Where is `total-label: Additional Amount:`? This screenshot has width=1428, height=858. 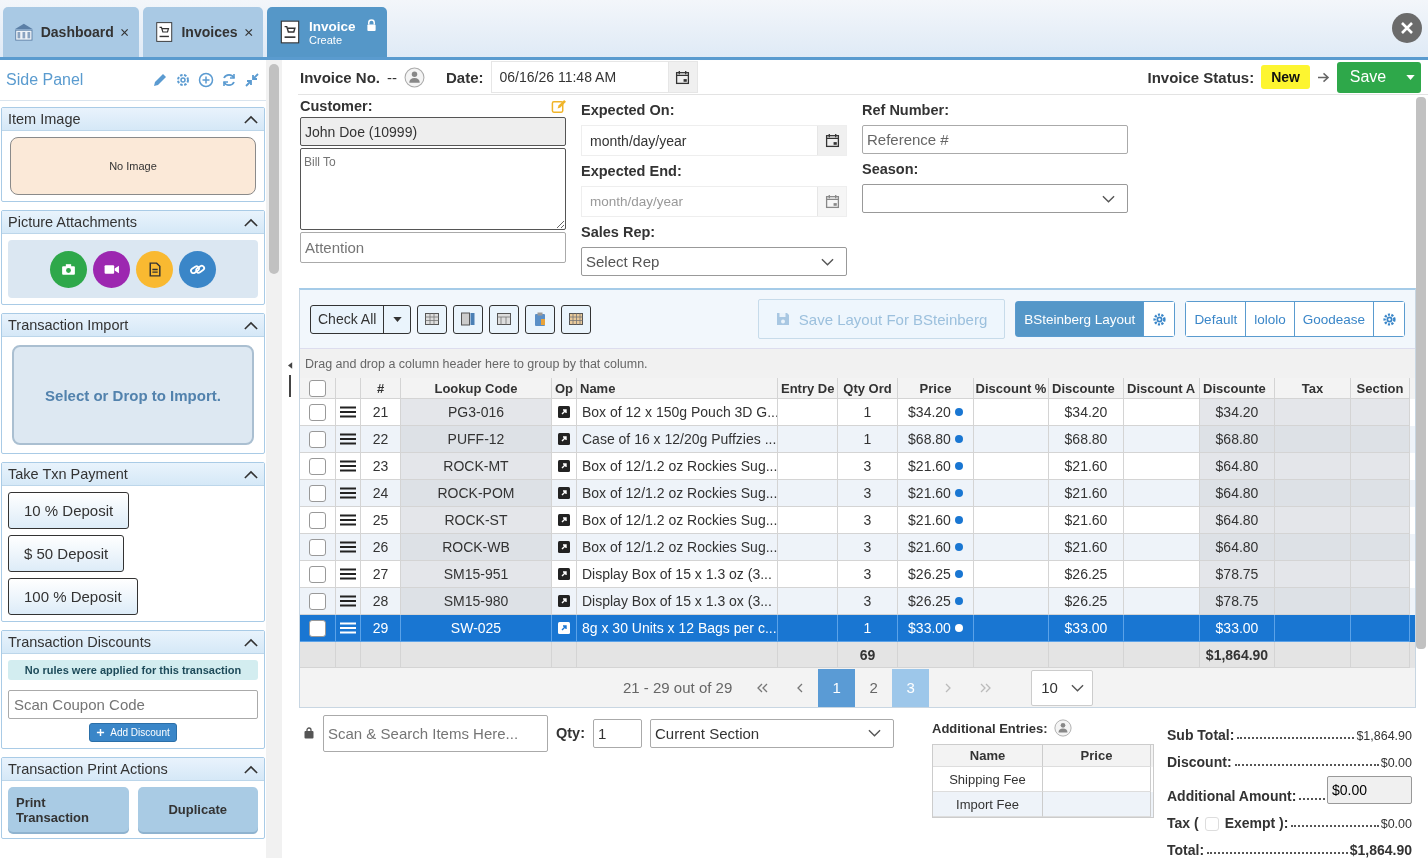
total-label: Additional Amount: is located at coordinates (1232, 796).